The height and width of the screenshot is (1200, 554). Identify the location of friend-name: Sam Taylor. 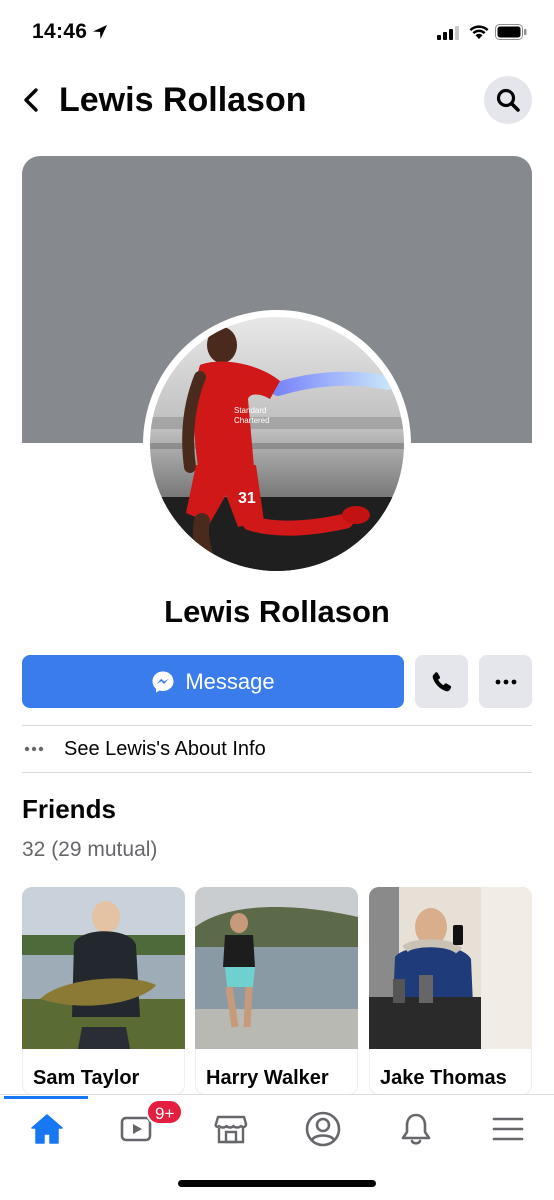
(86, 1078).